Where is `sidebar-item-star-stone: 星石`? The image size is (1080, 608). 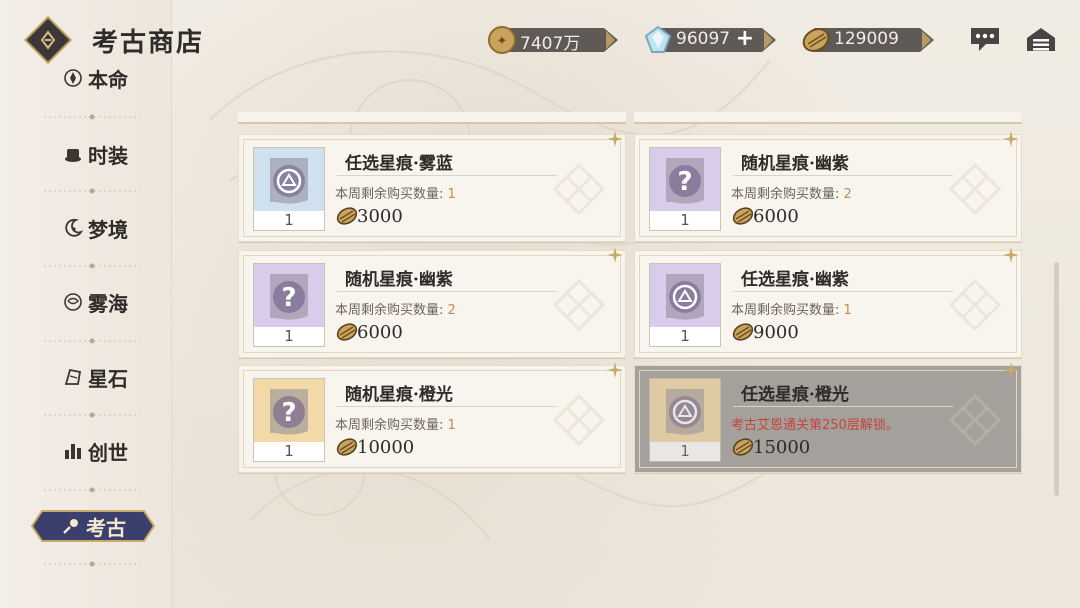 sidebar-item-star-stone: 星石 is located at coordinates (95, 377).